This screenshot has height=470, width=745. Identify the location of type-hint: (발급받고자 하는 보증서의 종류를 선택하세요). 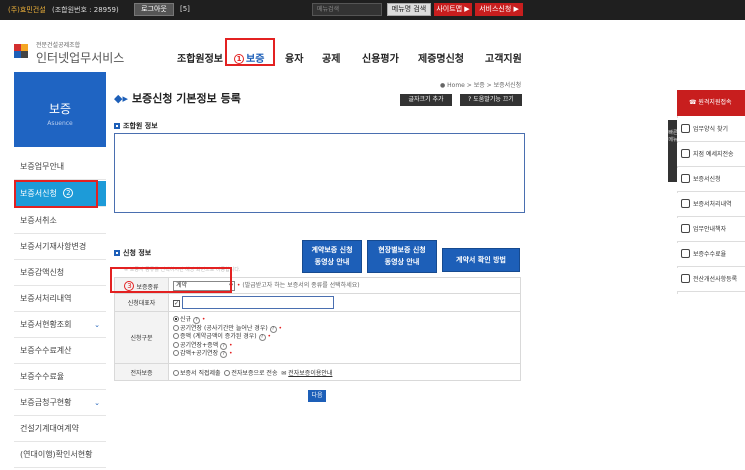
(301, 285).